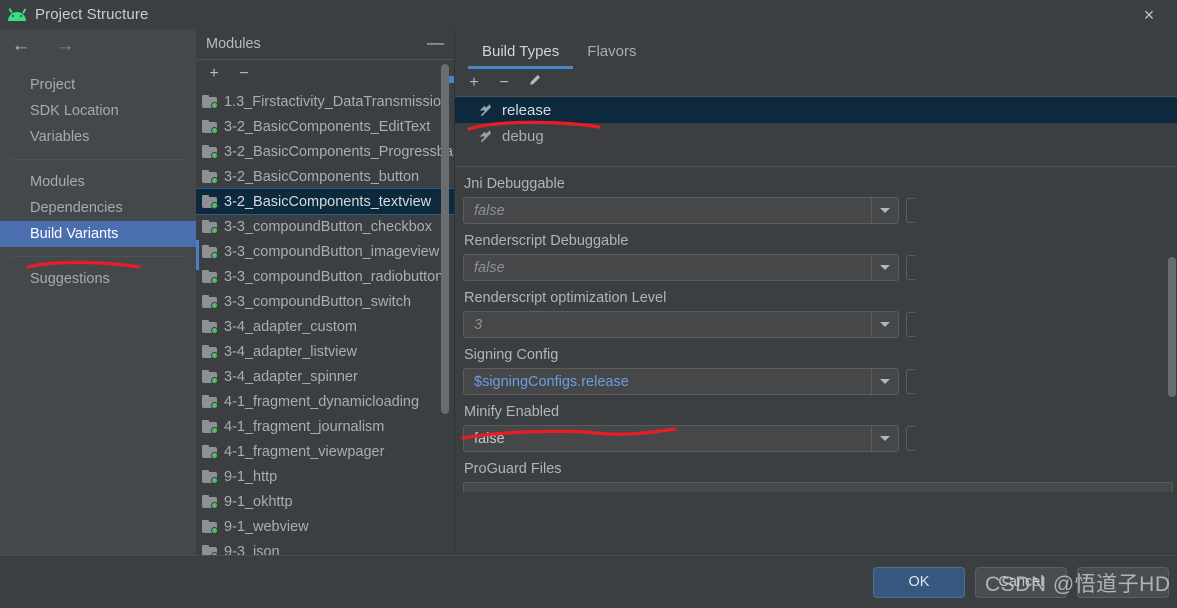 This screenshot has height=608, width=1177. Describe the element at coordinates (98, 279) in the screenshot. I see `sidebar-item-suggestions: Suggestions` at that location.